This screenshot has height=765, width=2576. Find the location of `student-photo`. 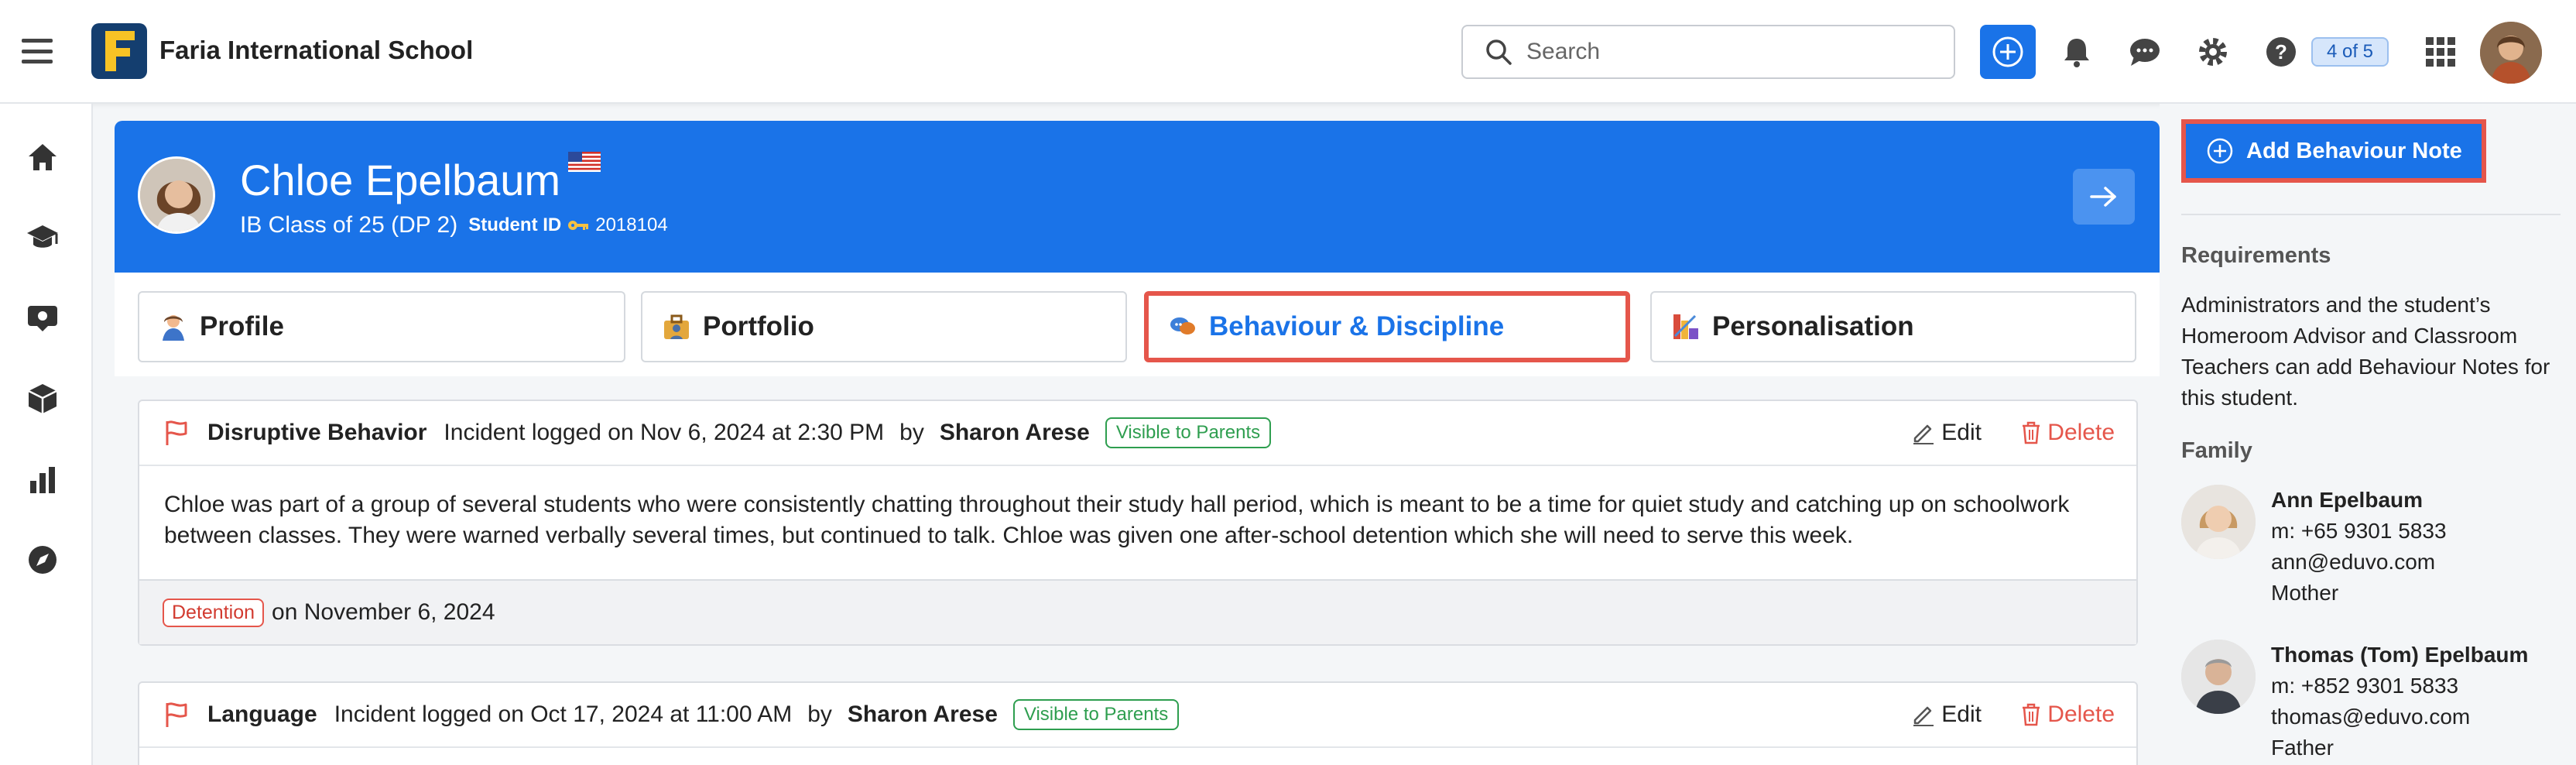

student-photo is located at coordinates (176, 195).